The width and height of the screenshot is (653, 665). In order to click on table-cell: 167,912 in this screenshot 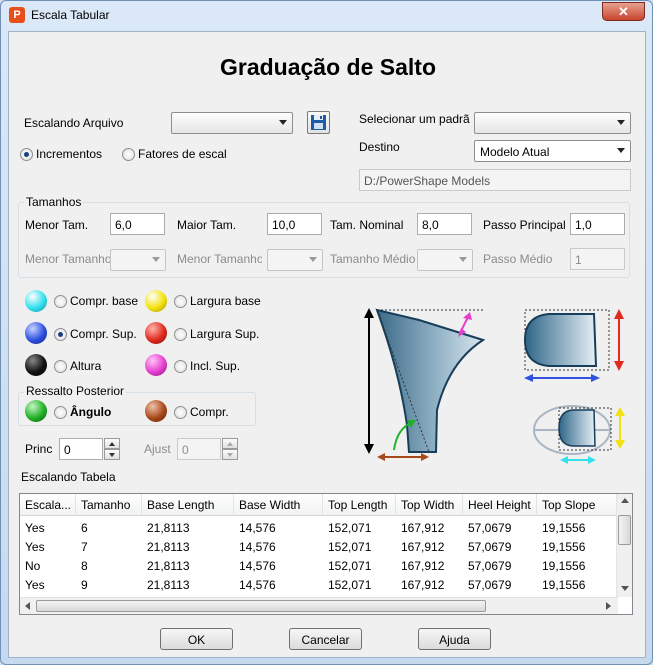, I will do `click(423, 566)`.